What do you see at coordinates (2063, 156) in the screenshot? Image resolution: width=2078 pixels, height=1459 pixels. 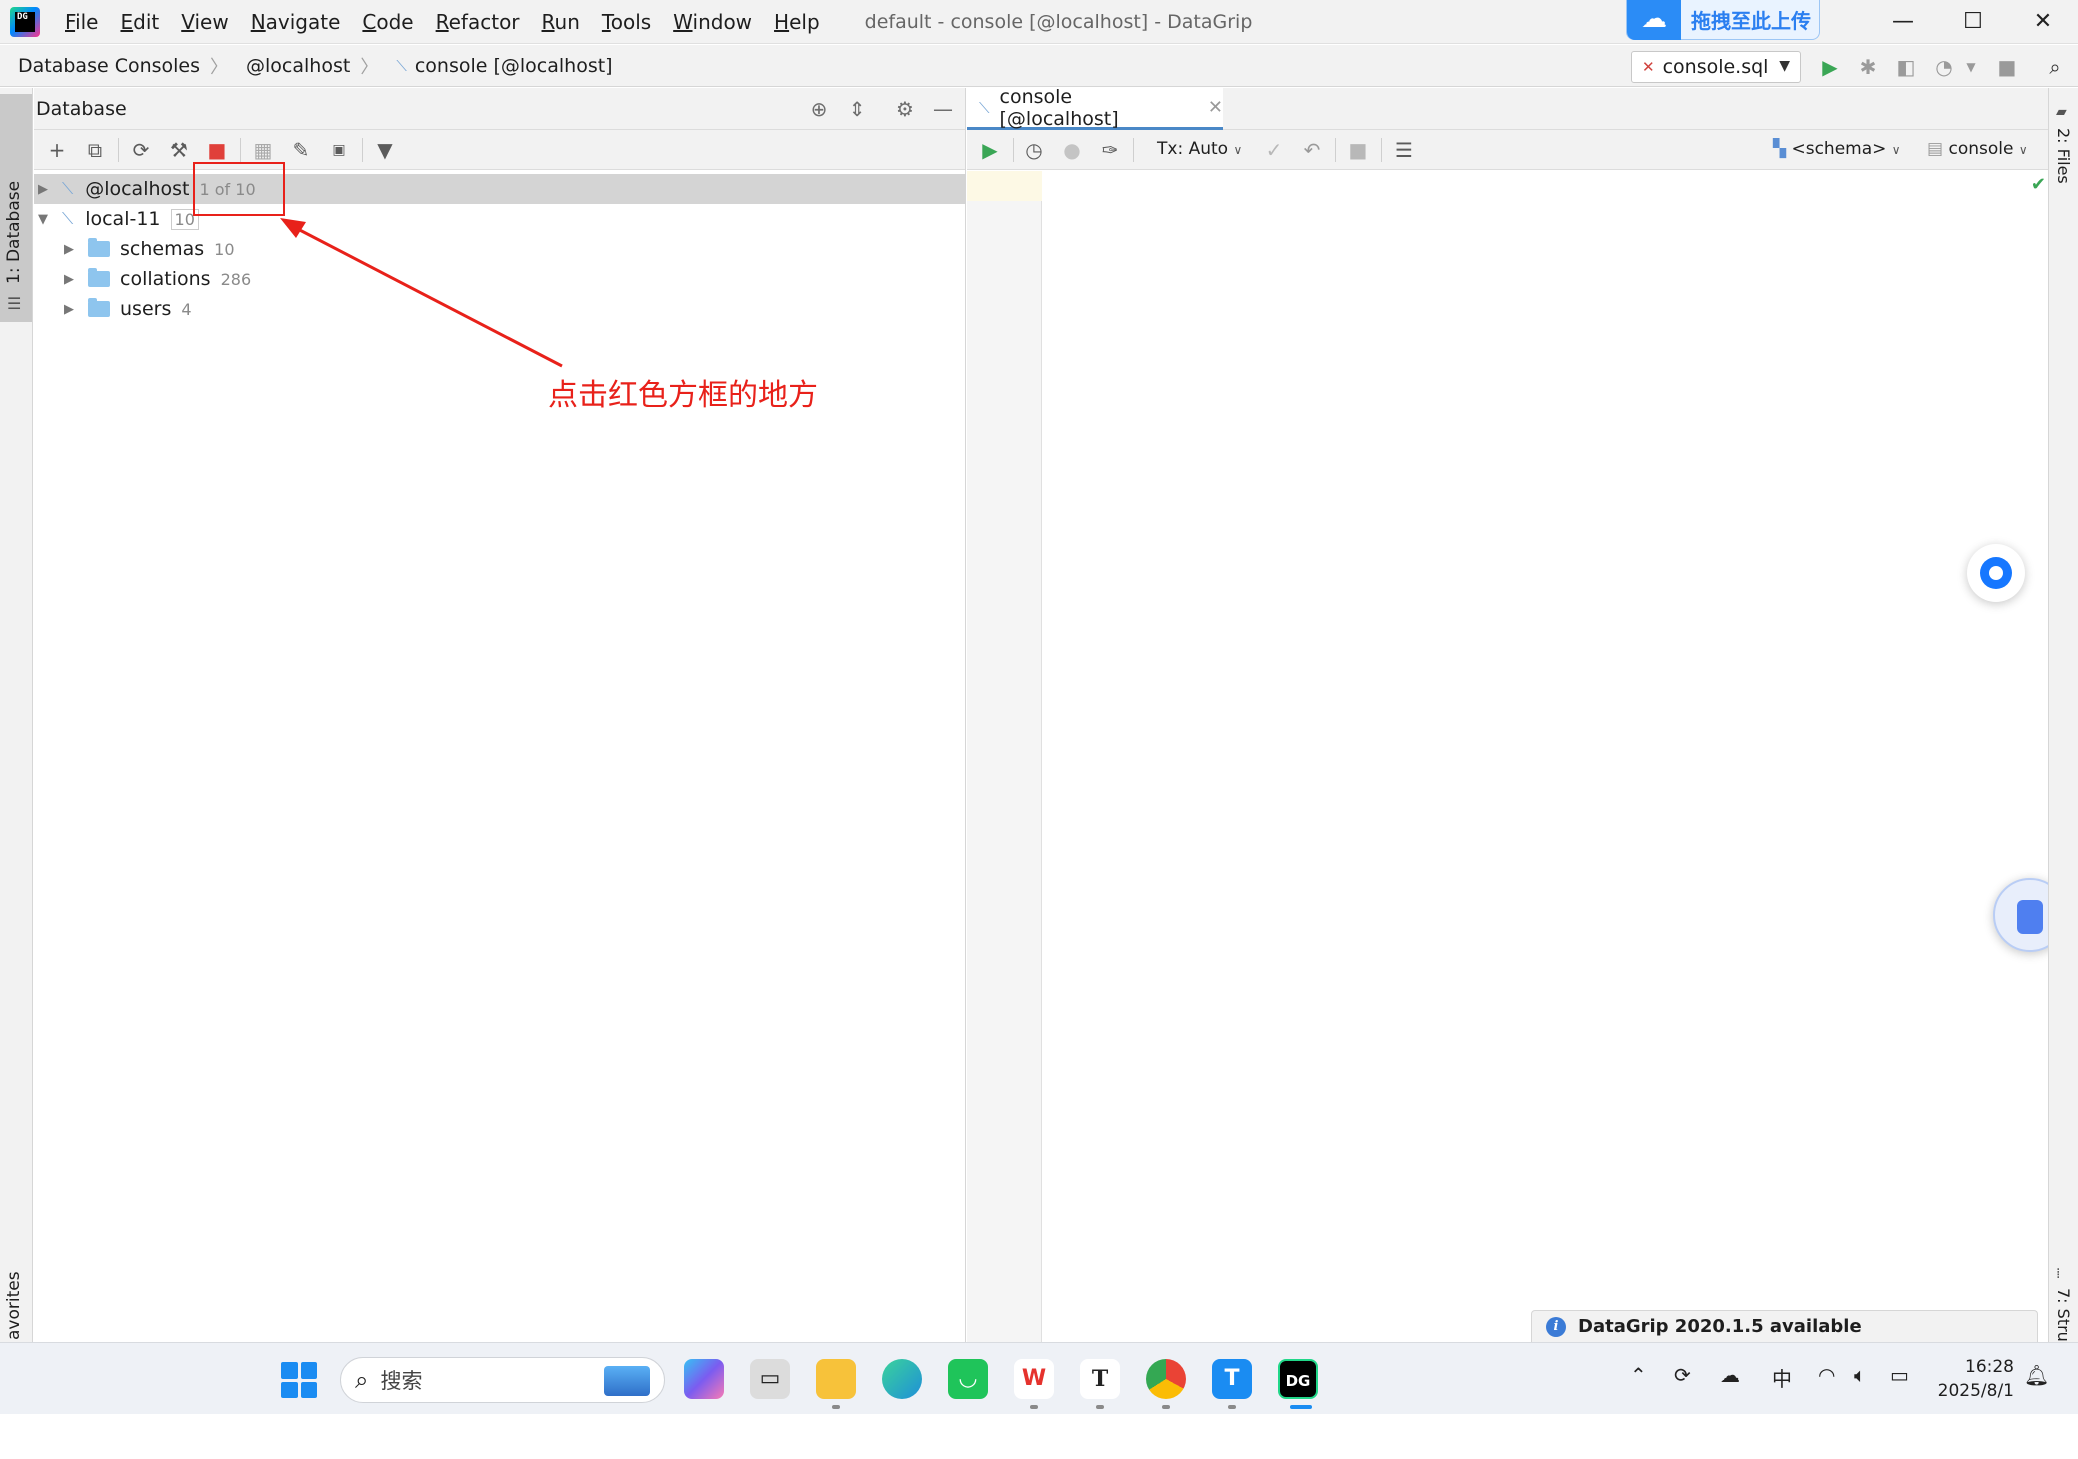 I see `files-tool-tab: 2: Files` at bounding box center [2063, 156].